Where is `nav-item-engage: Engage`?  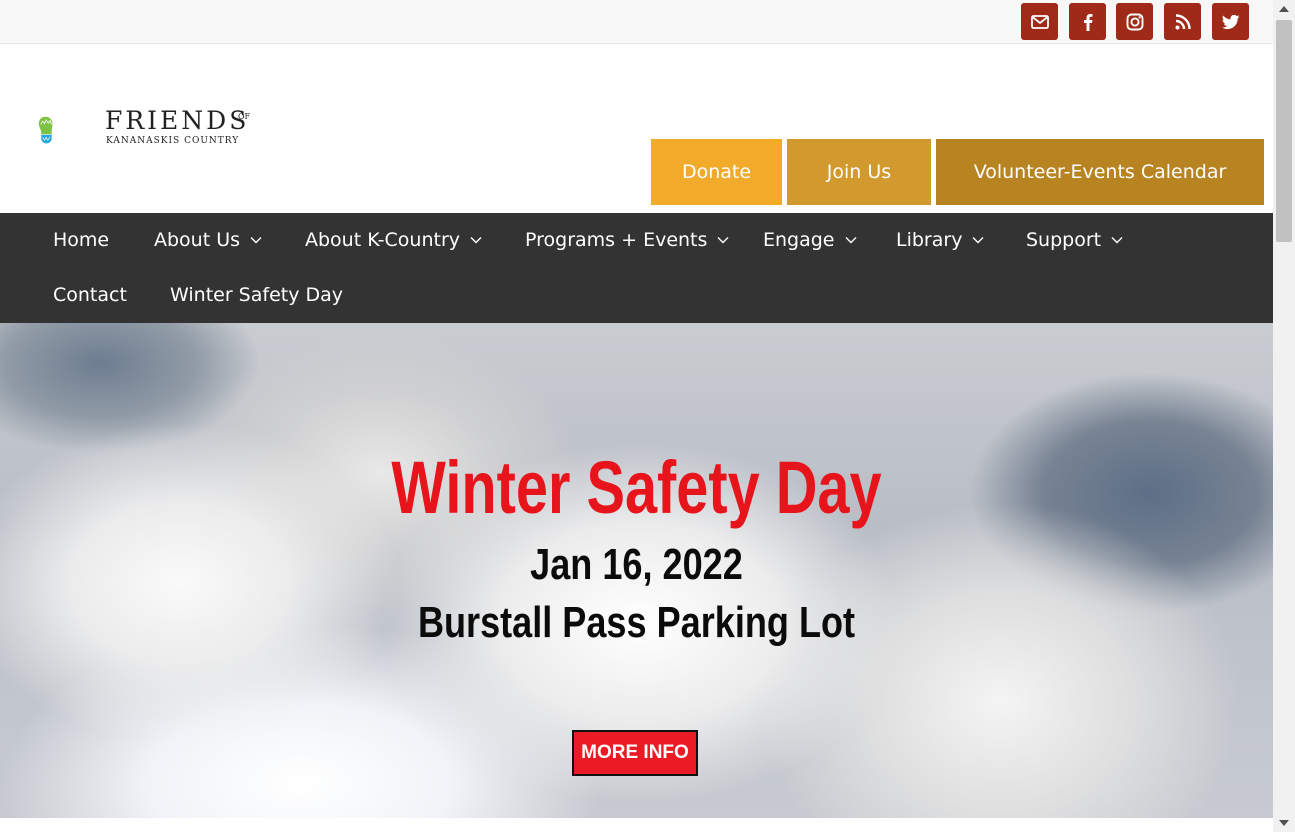 nav-item-engage: Engage is located at coordinates (810, 240).